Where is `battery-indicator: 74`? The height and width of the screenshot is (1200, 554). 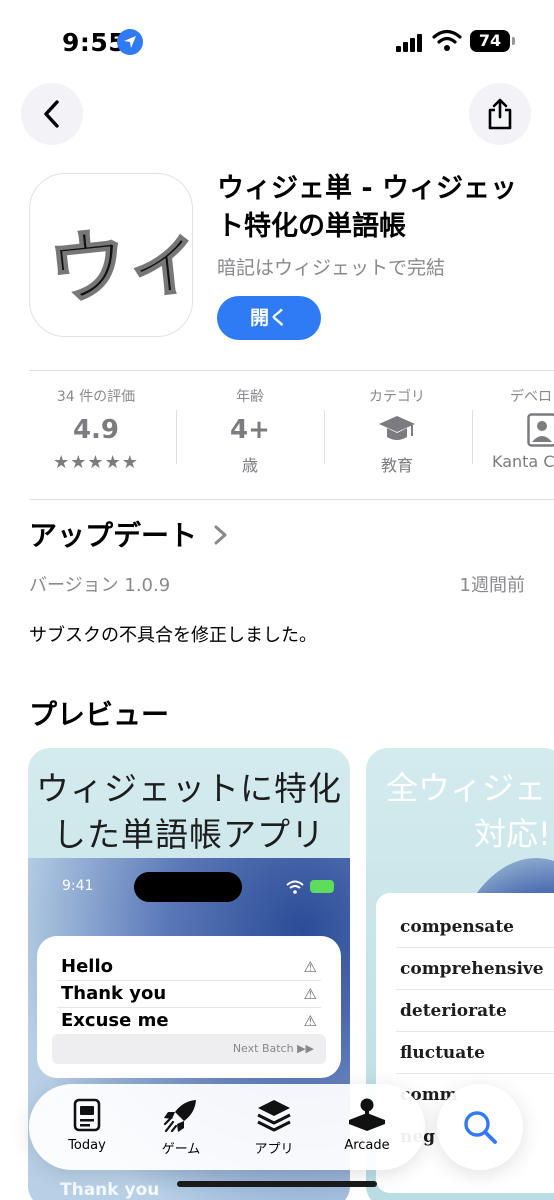 battery-indicator: 74 is located at coordinates (492, 41).